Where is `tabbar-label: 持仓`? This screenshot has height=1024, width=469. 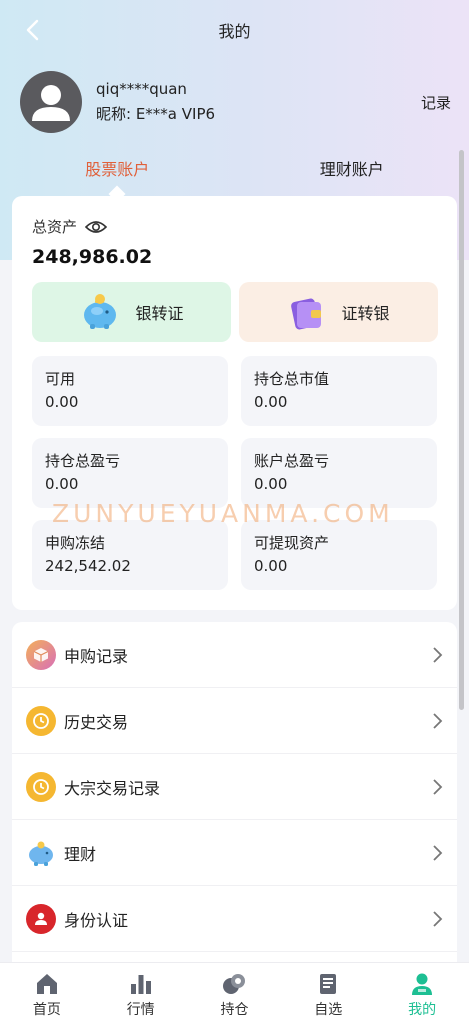
tabbar-label: 持仓 is located at coordinates (234, 1010).